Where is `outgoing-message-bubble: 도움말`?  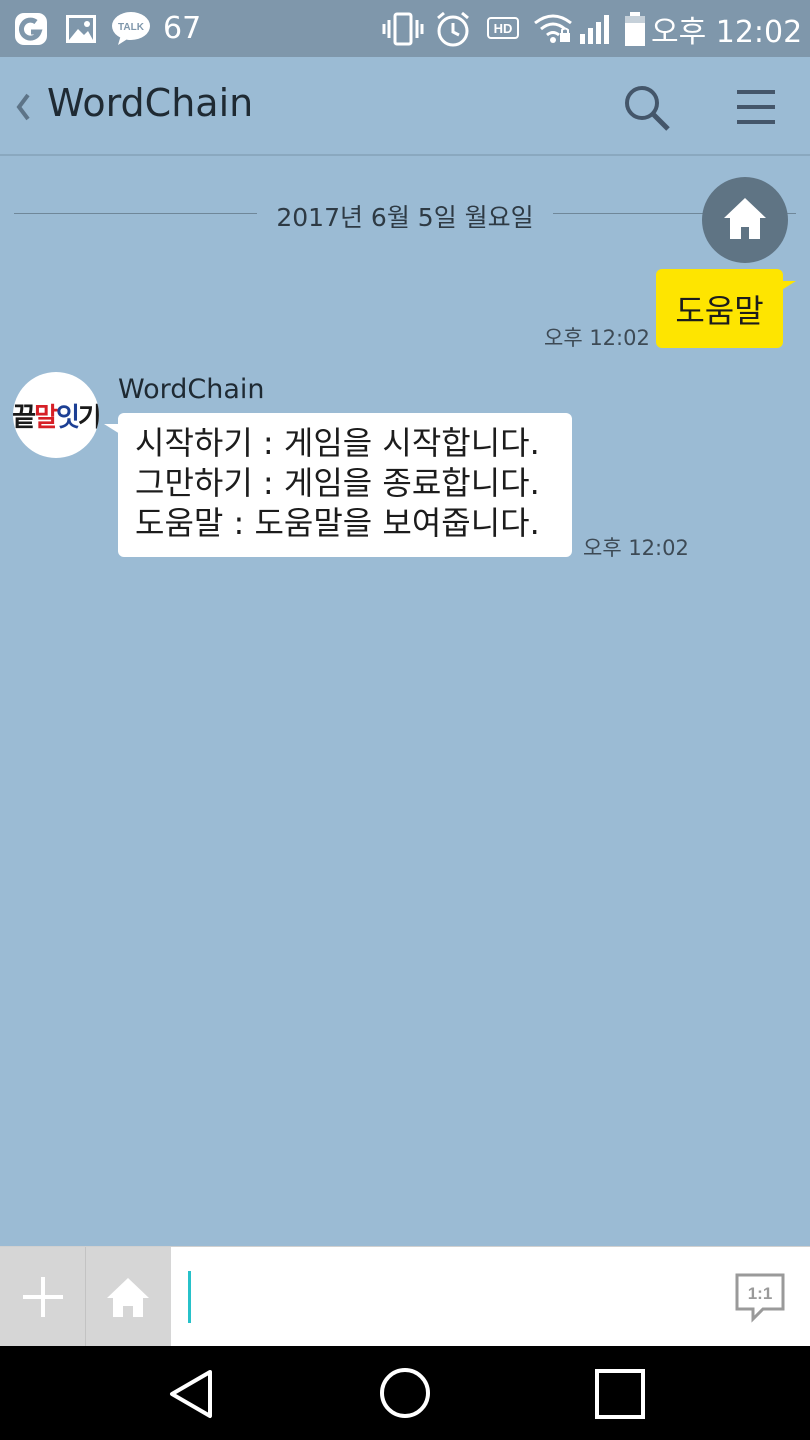
outgoing-message-bubble: 도움말 is located at coordinates (719, 308).